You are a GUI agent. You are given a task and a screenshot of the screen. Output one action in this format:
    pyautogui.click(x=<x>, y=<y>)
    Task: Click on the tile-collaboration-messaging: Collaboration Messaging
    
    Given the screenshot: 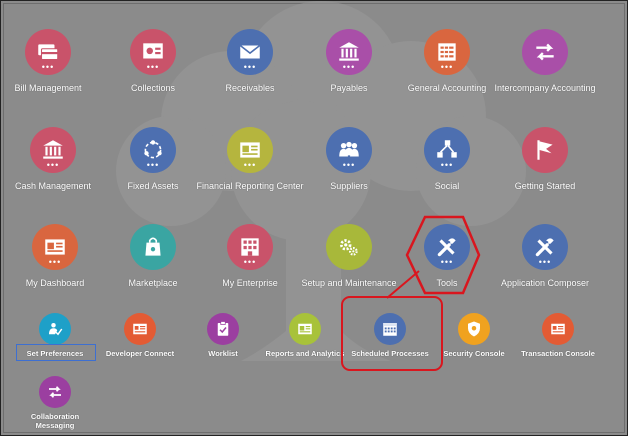 What is the action you would take?
    pyautogui.click(x=55, y=403)
    